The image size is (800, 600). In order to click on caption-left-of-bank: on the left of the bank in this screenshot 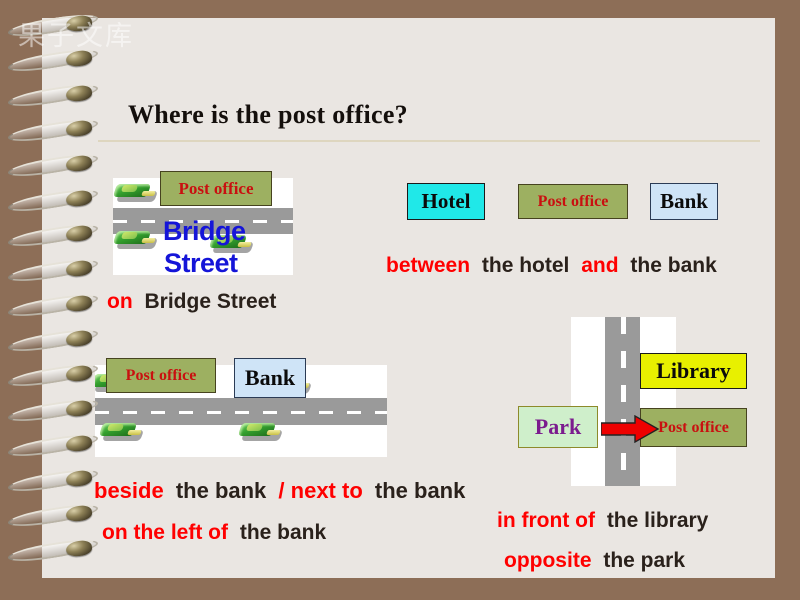, I will do `click(217, 533)`.